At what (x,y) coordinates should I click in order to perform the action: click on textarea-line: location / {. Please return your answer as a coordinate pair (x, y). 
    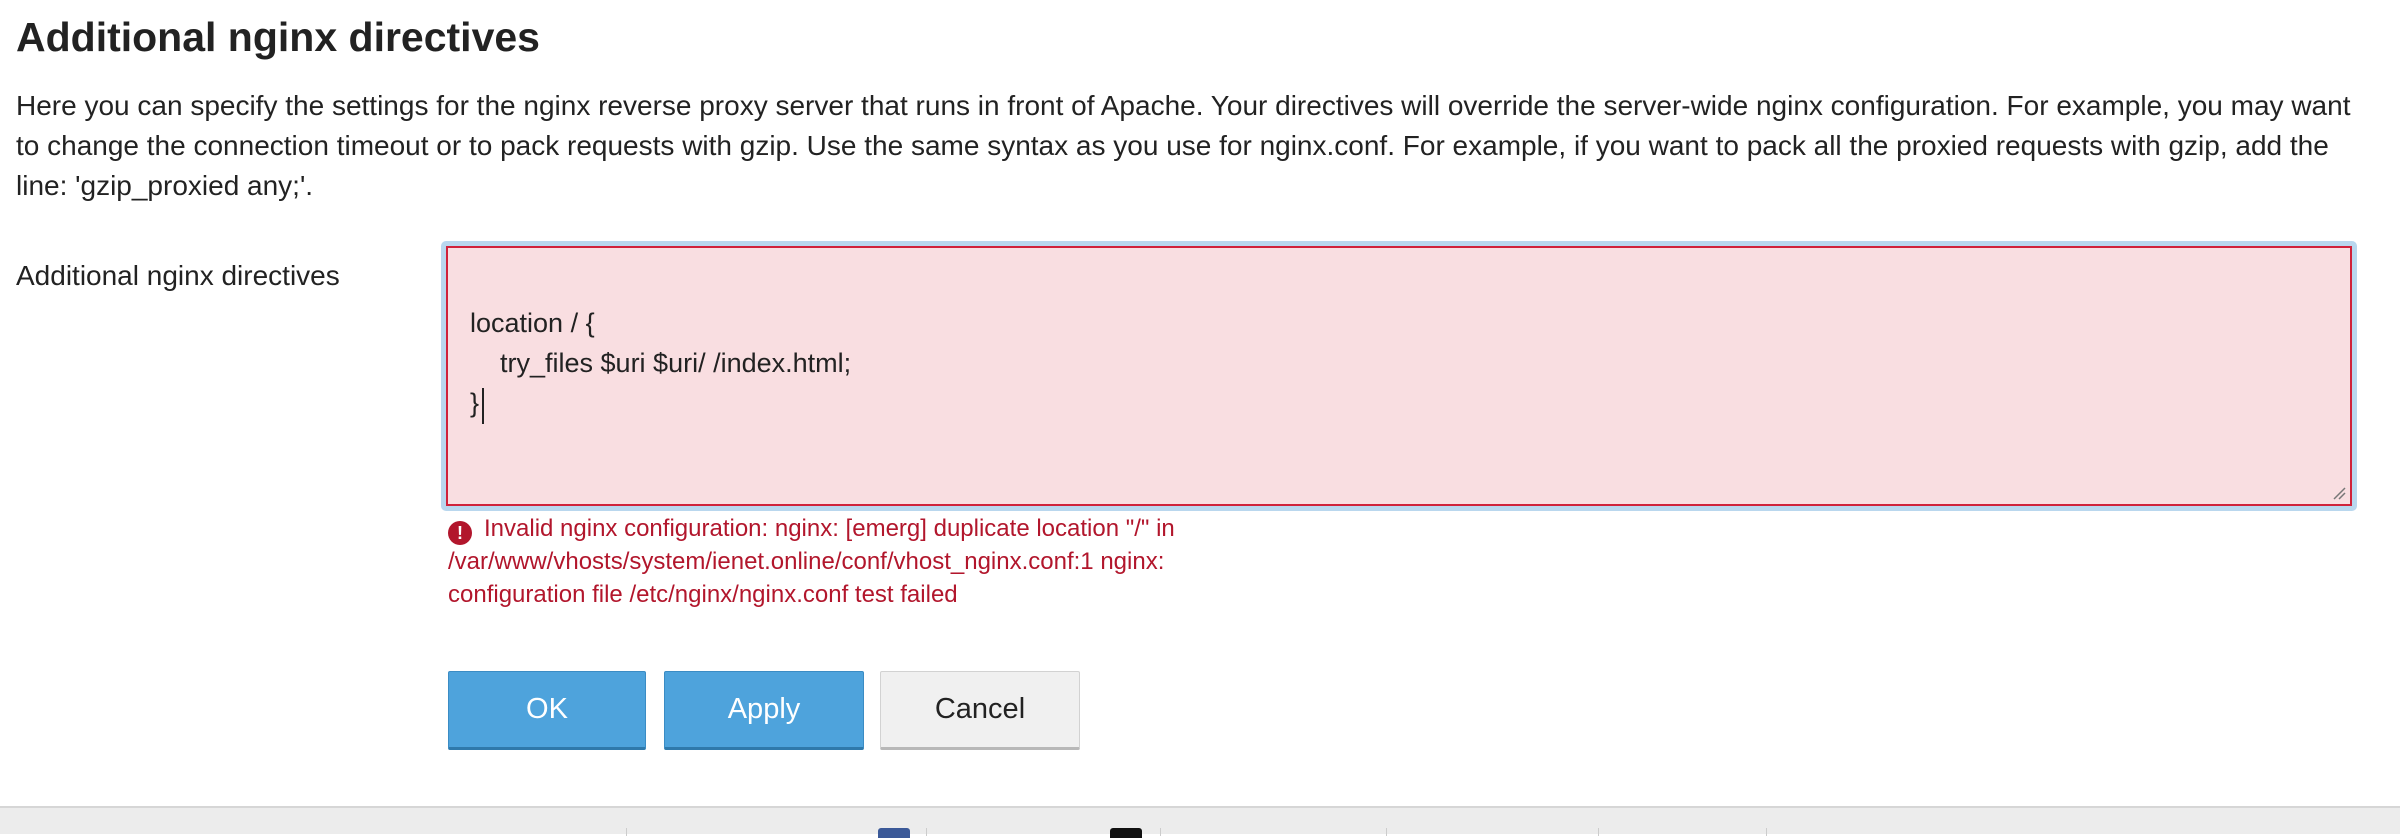
    Looking at the image, I should click on (532, 323).